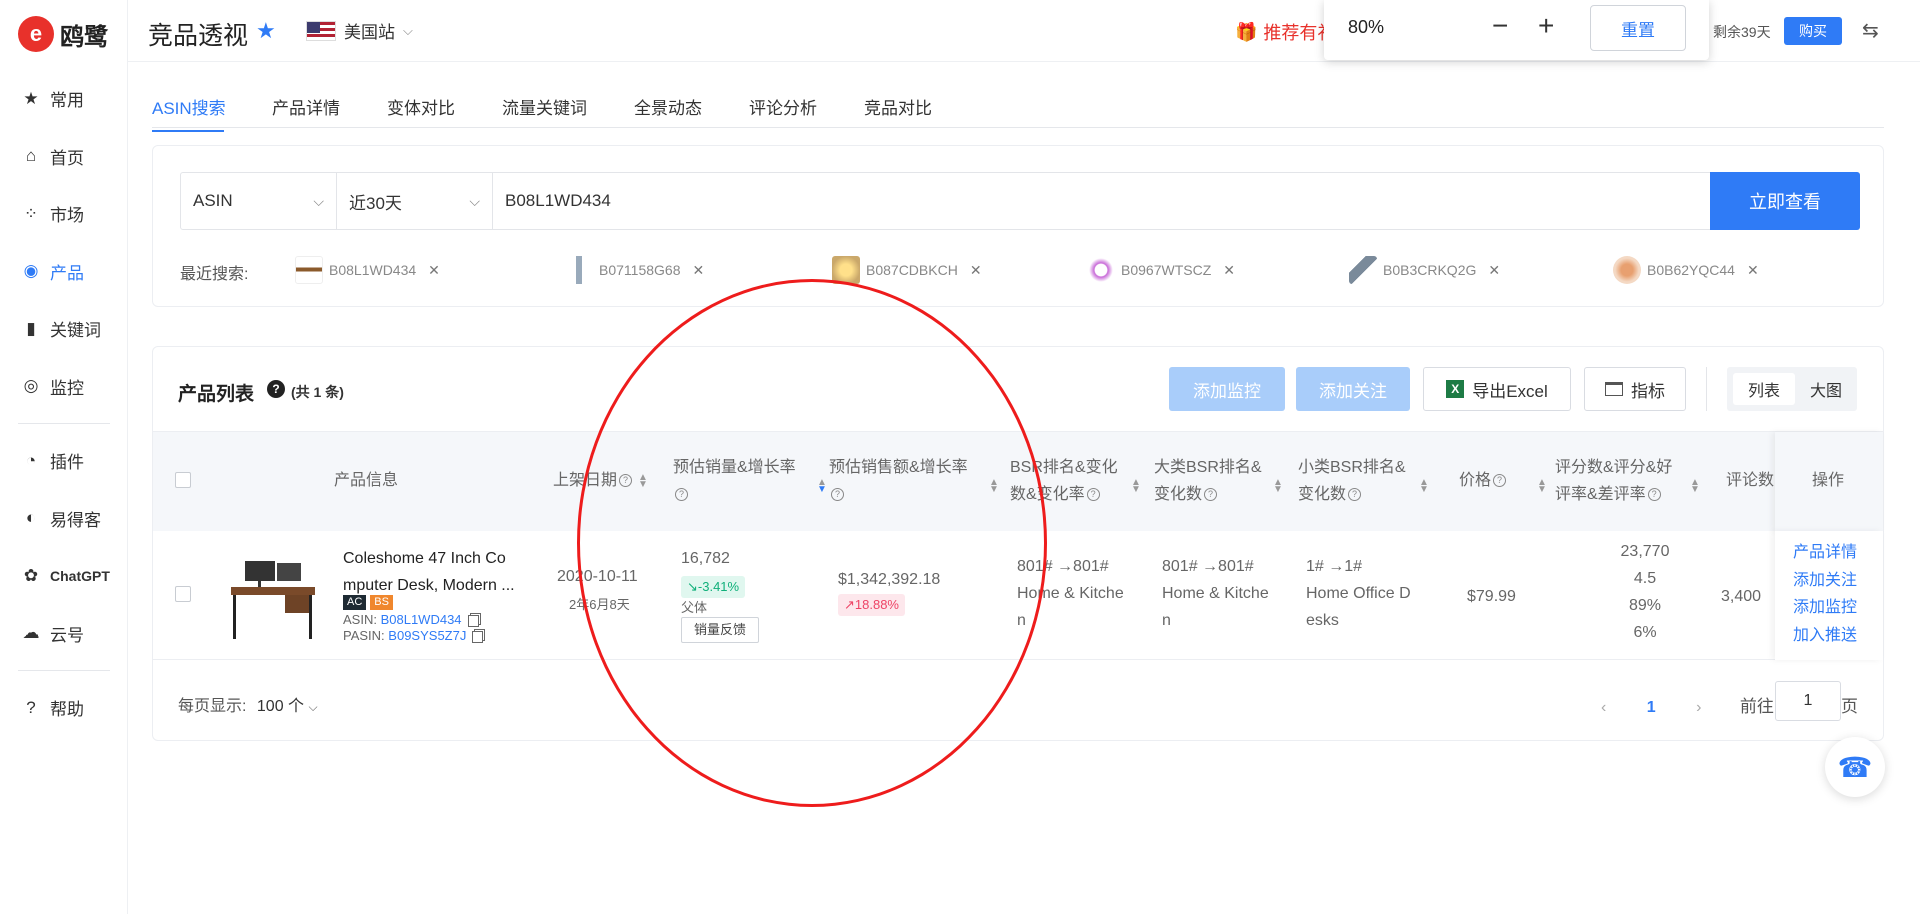 This screenshot has width=1920, height=914. Describe the element at coordinates (1825, 552) in the screenshot. I see `product-detail-link: 产品详情` at that location.